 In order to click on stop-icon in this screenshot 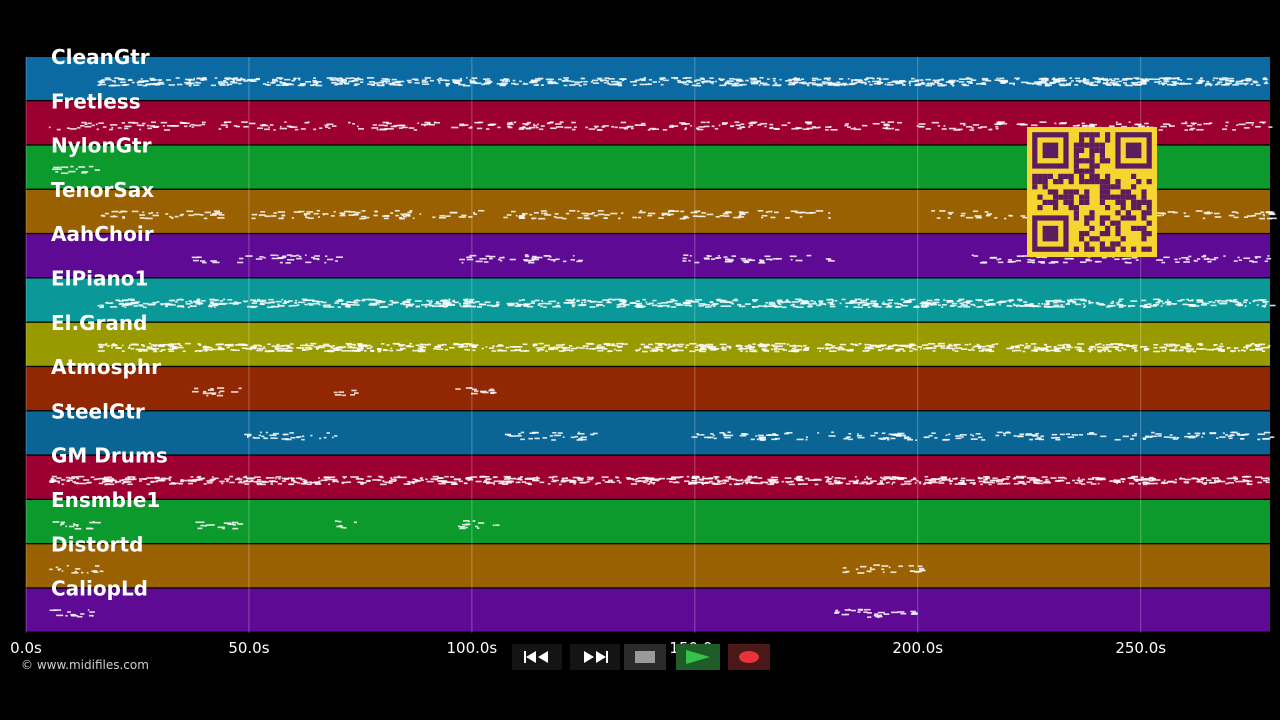, I will do `click(645, 657)`.